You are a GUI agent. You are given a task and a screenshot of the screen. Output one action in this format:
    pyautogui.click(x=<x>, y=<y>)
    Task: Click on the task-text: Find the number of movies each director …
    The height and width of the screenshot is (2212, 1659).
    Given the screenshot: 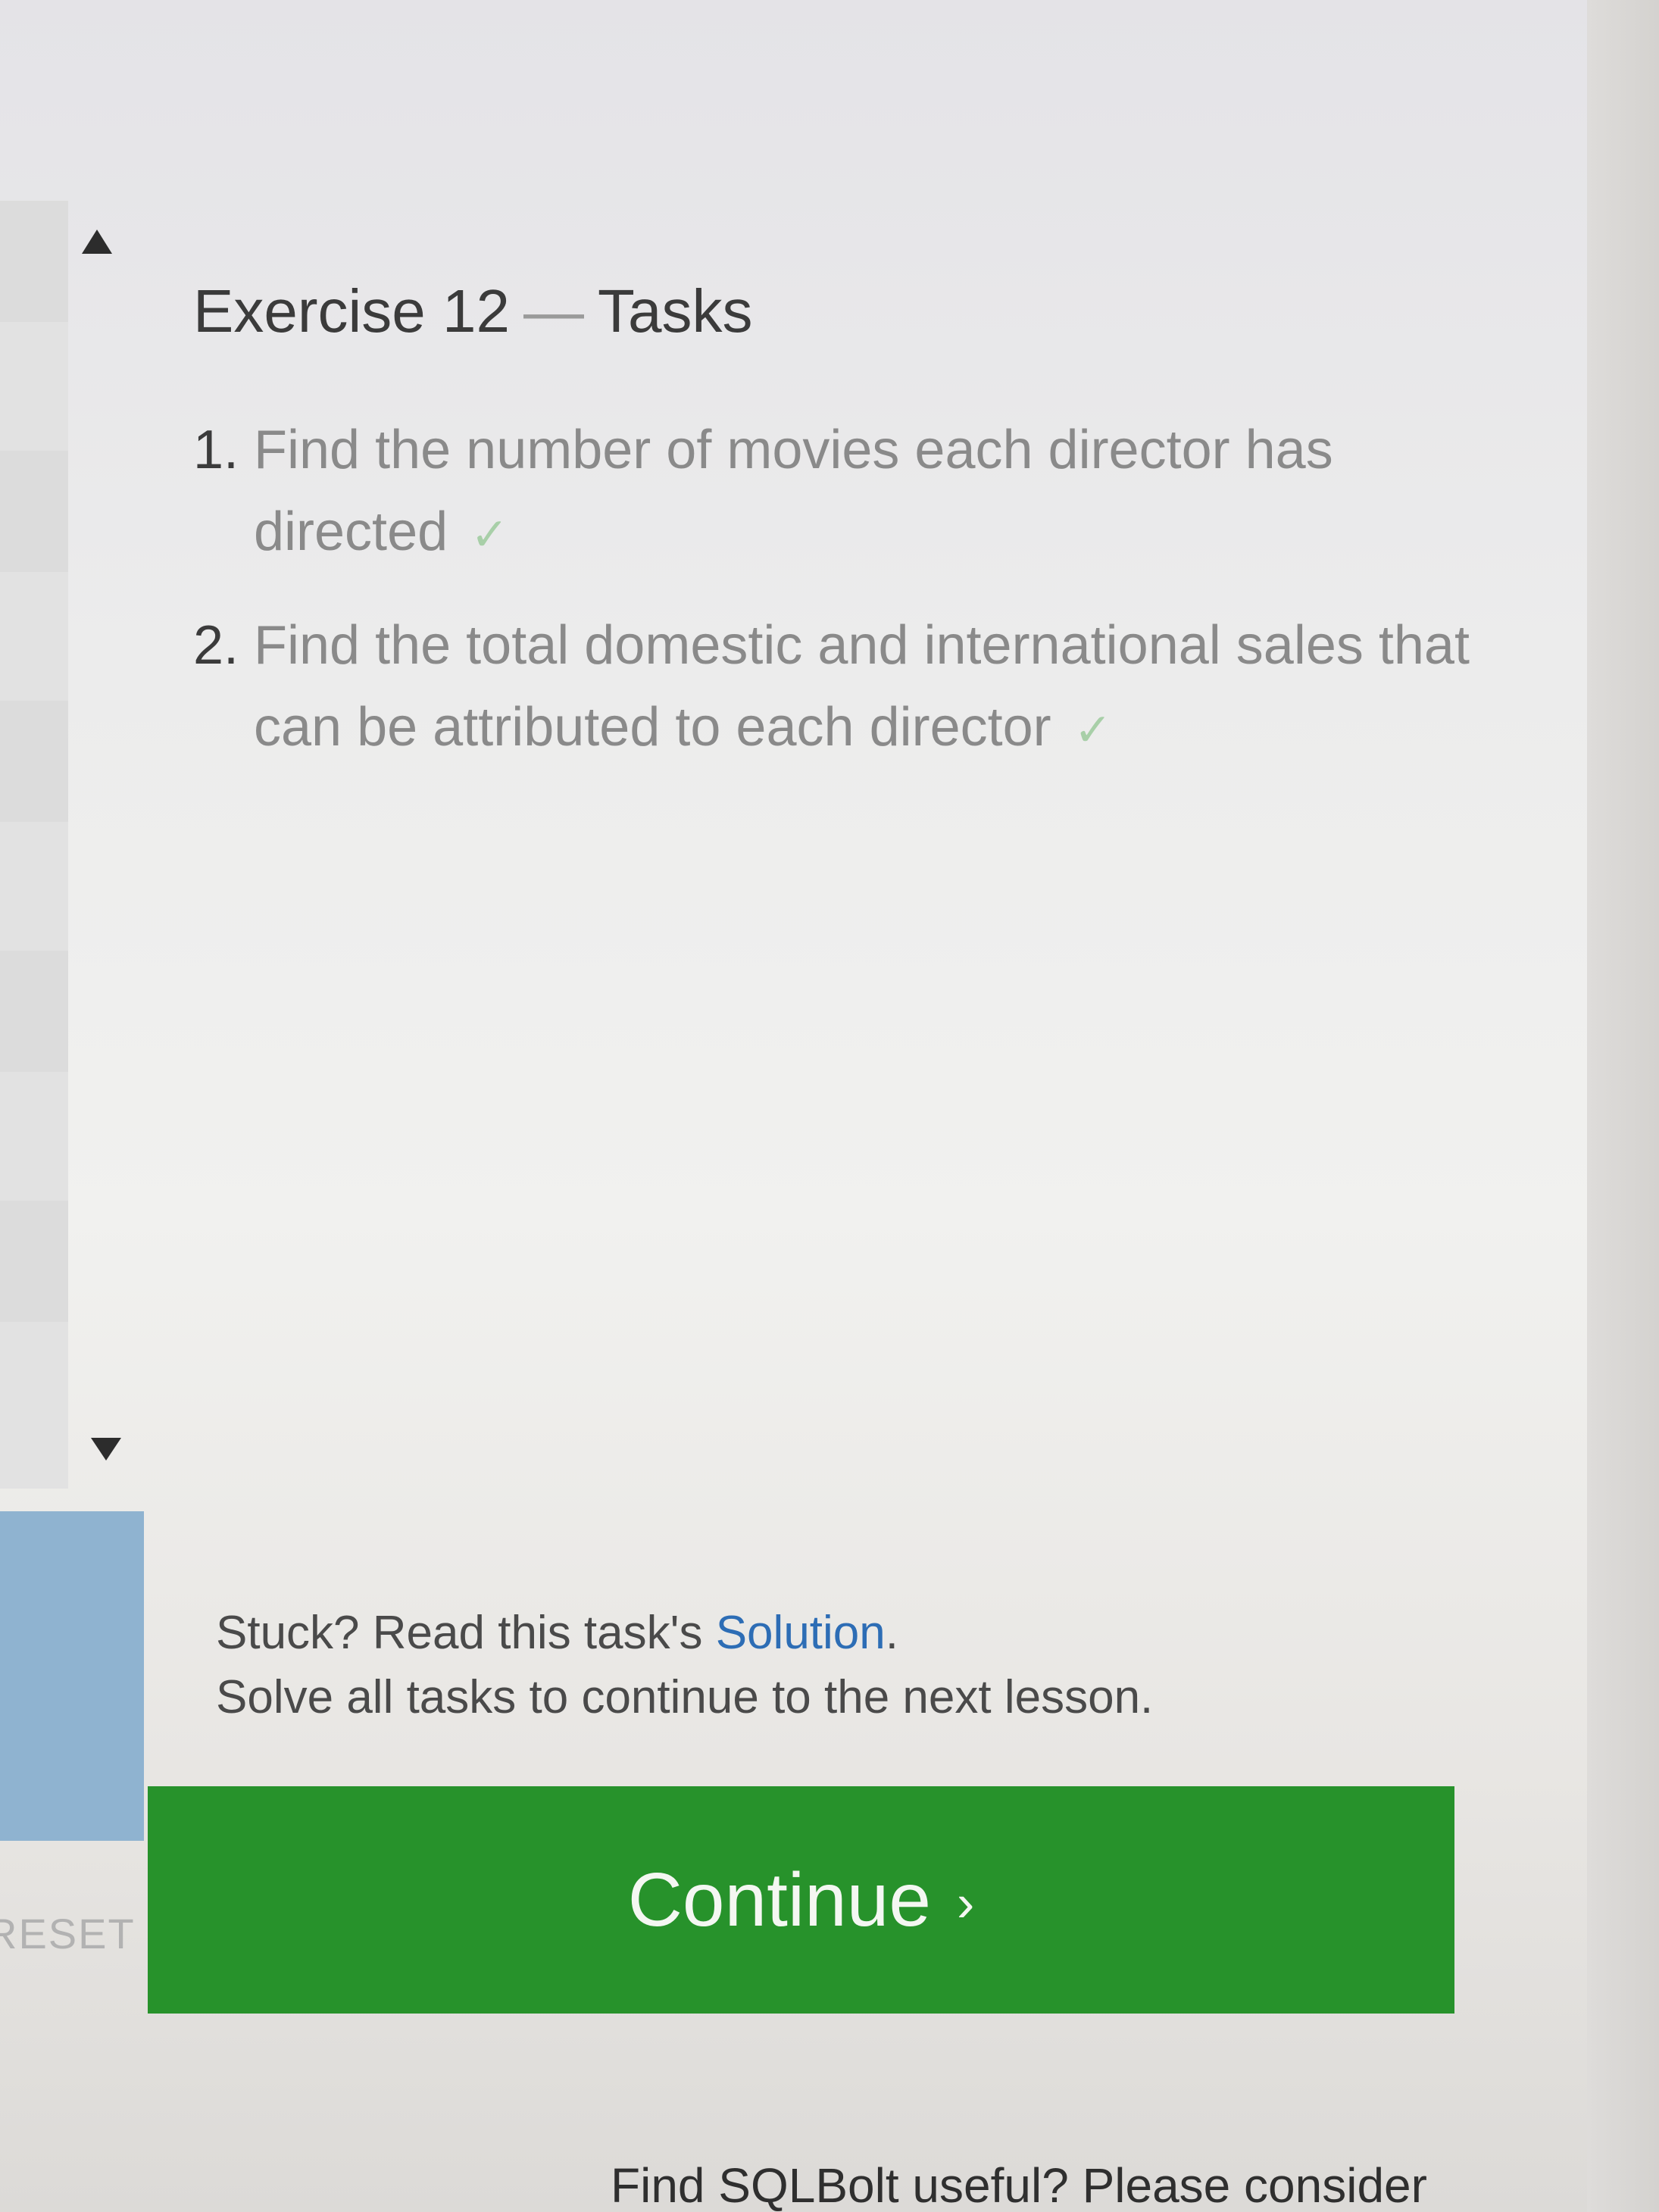 What is the action you would take?
    pyautogui.click(x=794, y=491)
    